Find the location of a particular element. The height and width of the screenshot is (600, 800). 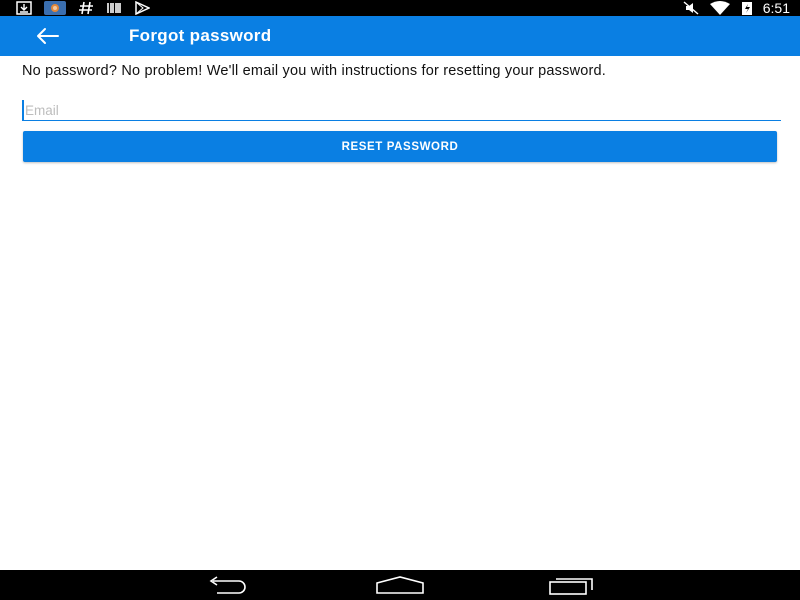

back-button is located at coordinates (48, 36).